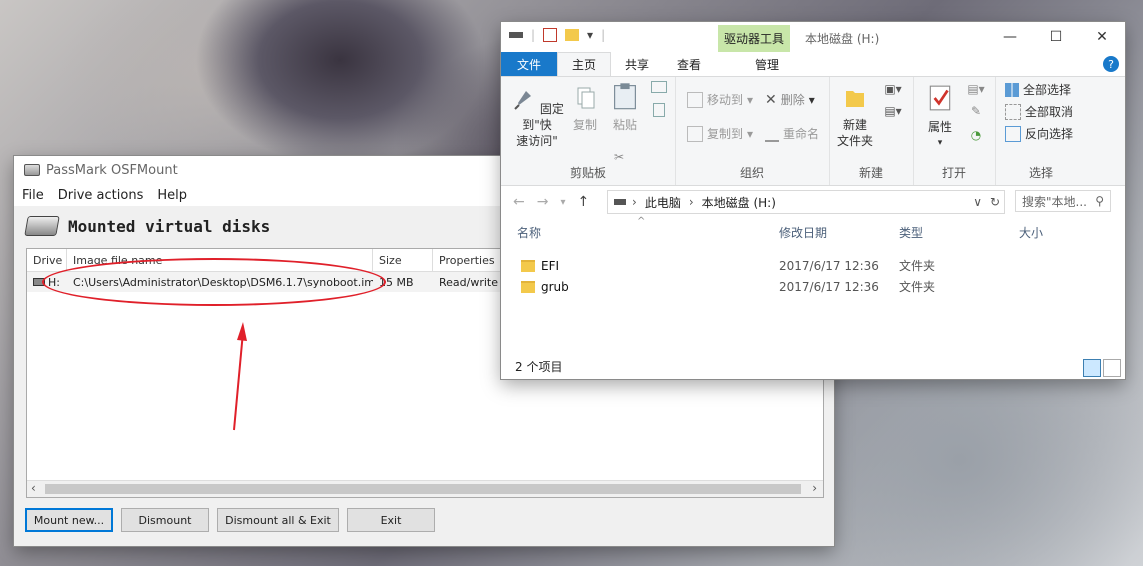 This screenshot has height=566, width=1143. Describe the element at coordinates (537, 117) in the screenshot. I see `pin-quick-access-button: 固定到"快 速访问"` at that location.